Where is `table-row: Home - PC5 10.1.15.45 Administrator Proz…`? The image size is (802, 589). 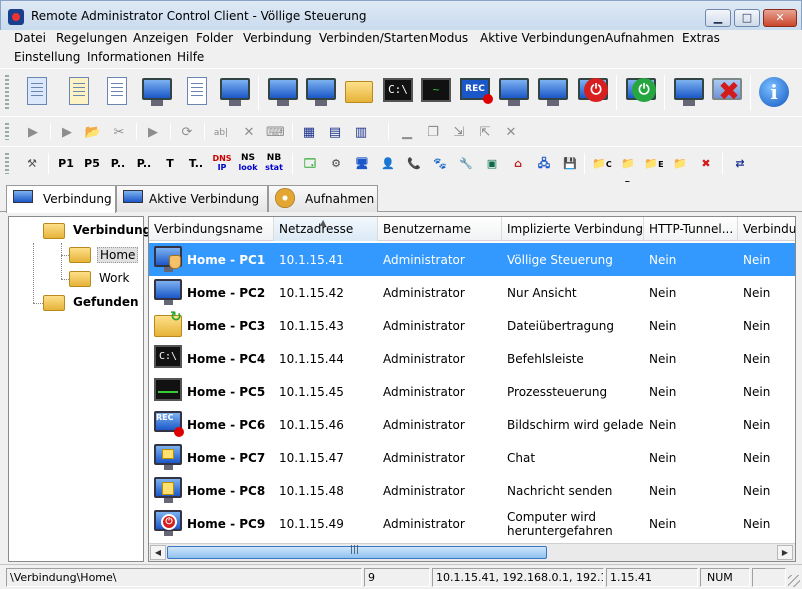 table-row: Home - PC5 10.1.15.45 Administrator Proz… is located at coordinates (472, 391).